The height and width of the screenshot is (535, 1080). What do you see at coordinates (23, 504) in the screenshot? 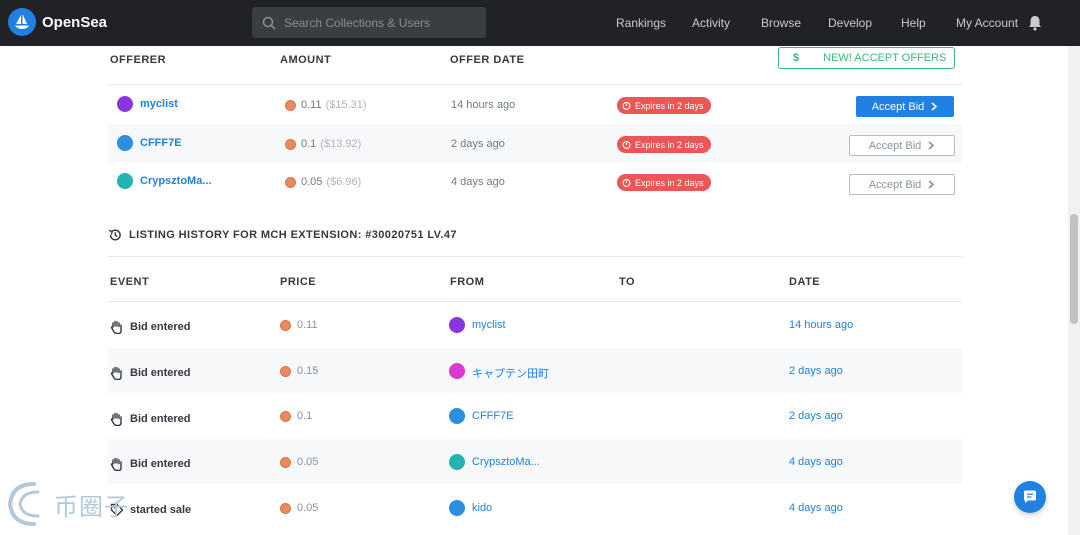
I see `watermark-logo-icon` at bounding box center [23, 504].